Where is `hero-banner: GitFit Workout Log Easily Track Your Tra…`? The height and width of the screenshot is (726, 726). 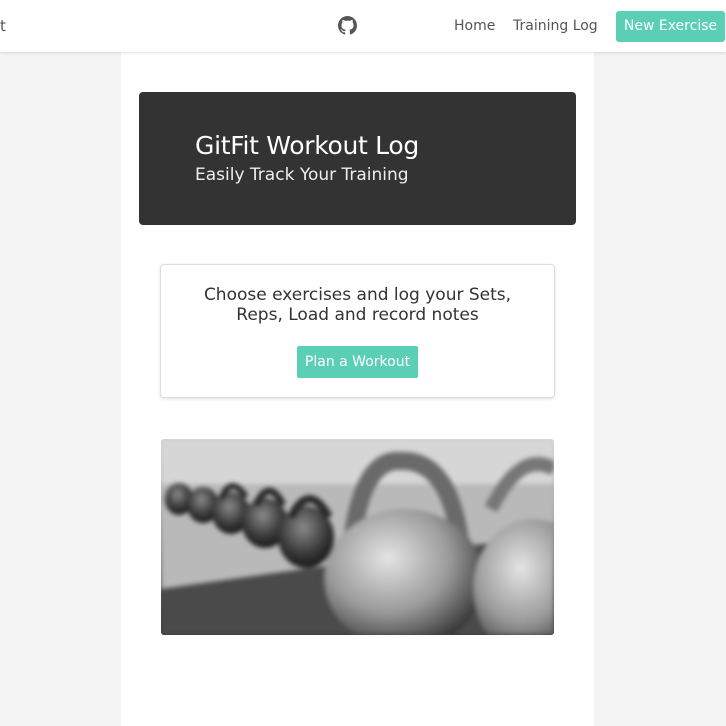 hero-banner: GitFit Workout Log Easily Track Your Tra… is located at coordinates (357, 158).